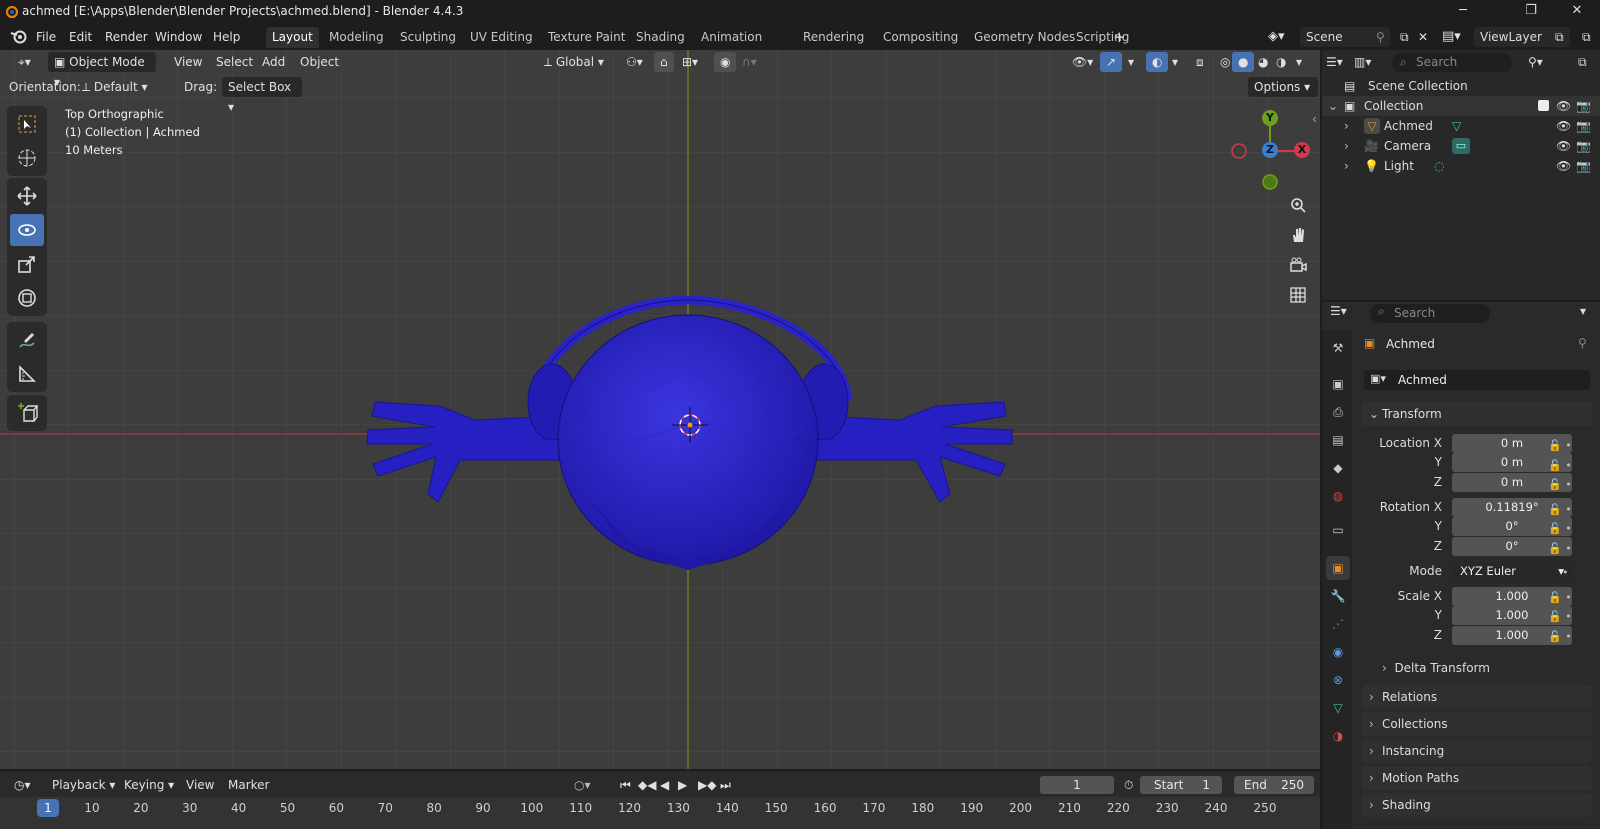 The image size is (1600, 829). Describe the element at coordinates (1111, 62) in the screenshot. I see `show-gizmo-icon: ↗` at that location.